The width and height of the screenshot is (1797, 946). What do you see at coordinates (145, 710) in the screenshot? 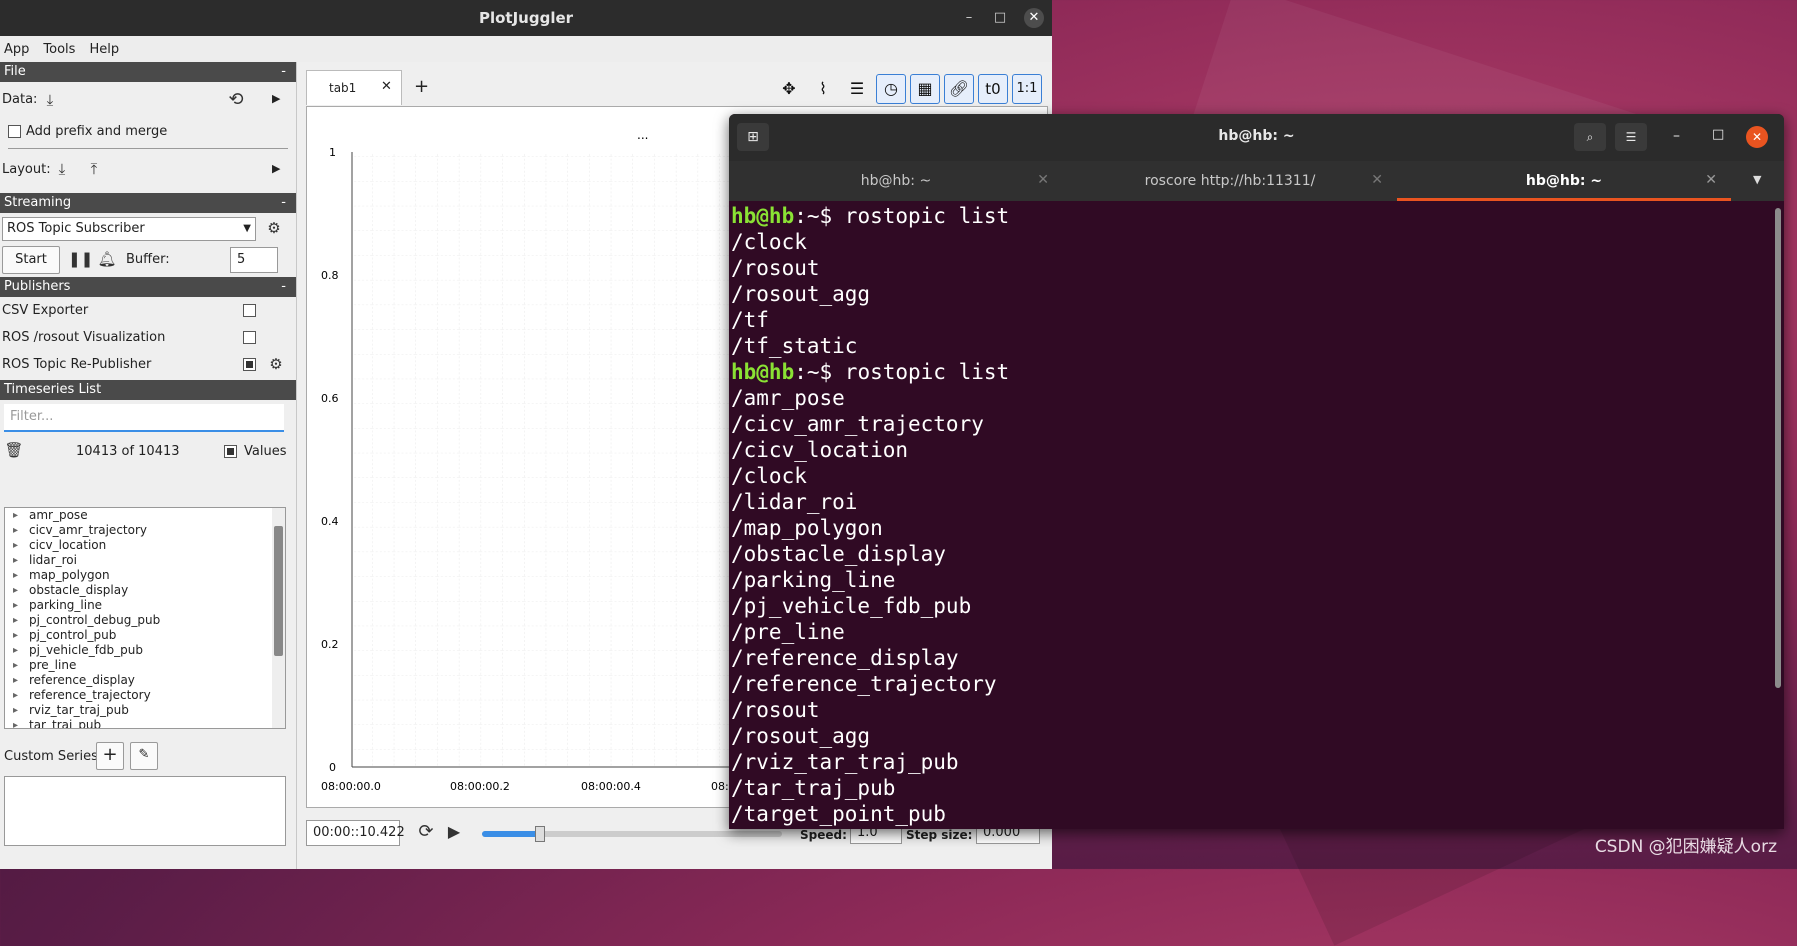
I see `tree-item: rviz_tar_traj_pub` at bounding box center [145, 710].